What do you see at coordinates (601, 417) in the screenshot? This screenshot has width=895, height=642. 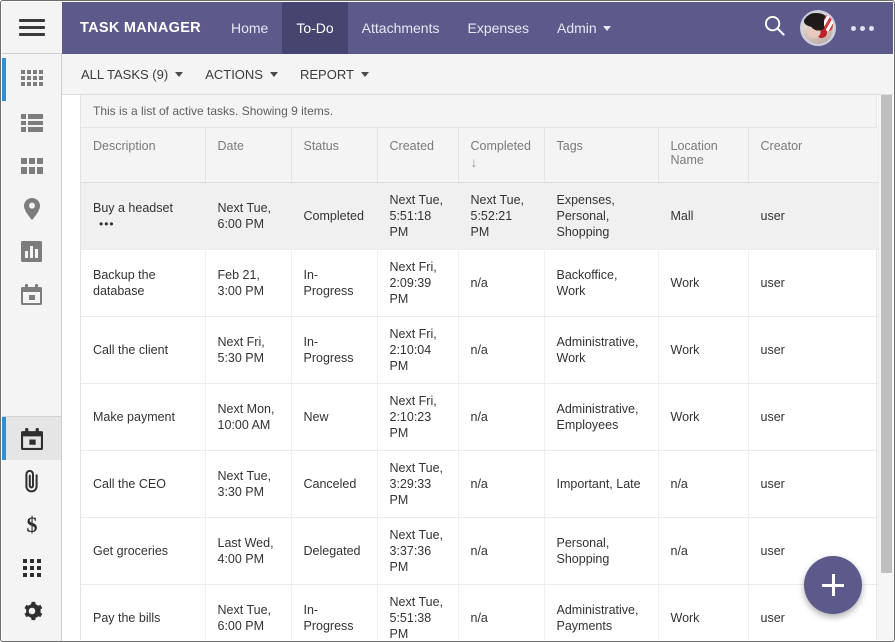 I see `cell-tags: Administrative, Employees` at bounding box center [601, 417].